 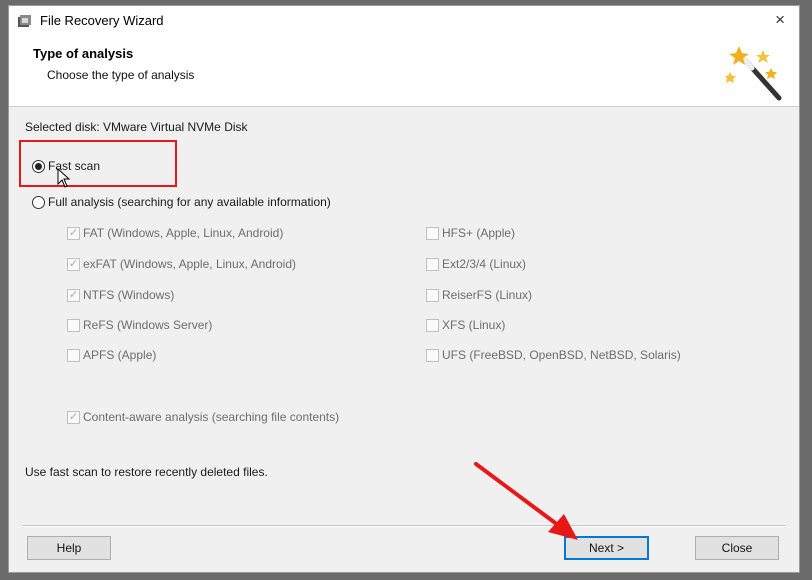 What do you see at coordinates (474, 325) in the screenshot?
I see `xfs-label: XFS (Linux)` at bounding box center [474, 325].